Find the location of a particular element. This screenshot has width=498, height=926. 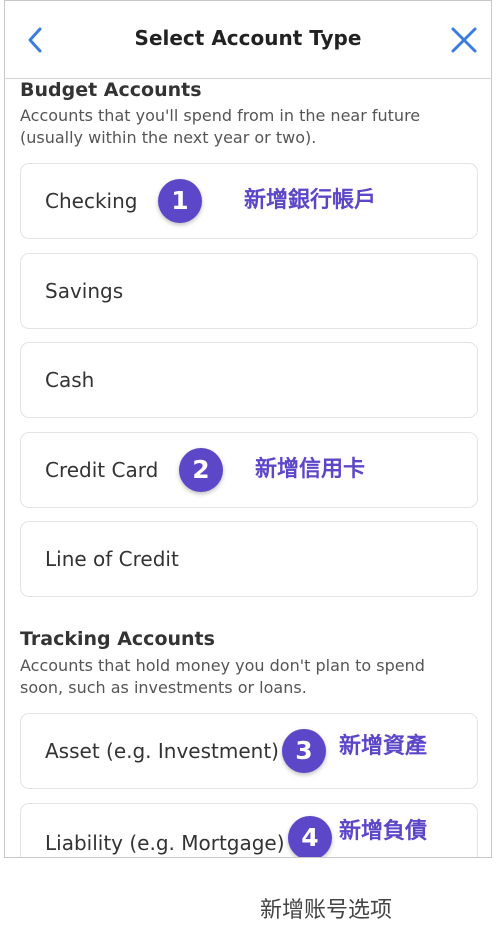

account-type-label: Asset (e.g. Investment) is located at coordinates (162, 751).